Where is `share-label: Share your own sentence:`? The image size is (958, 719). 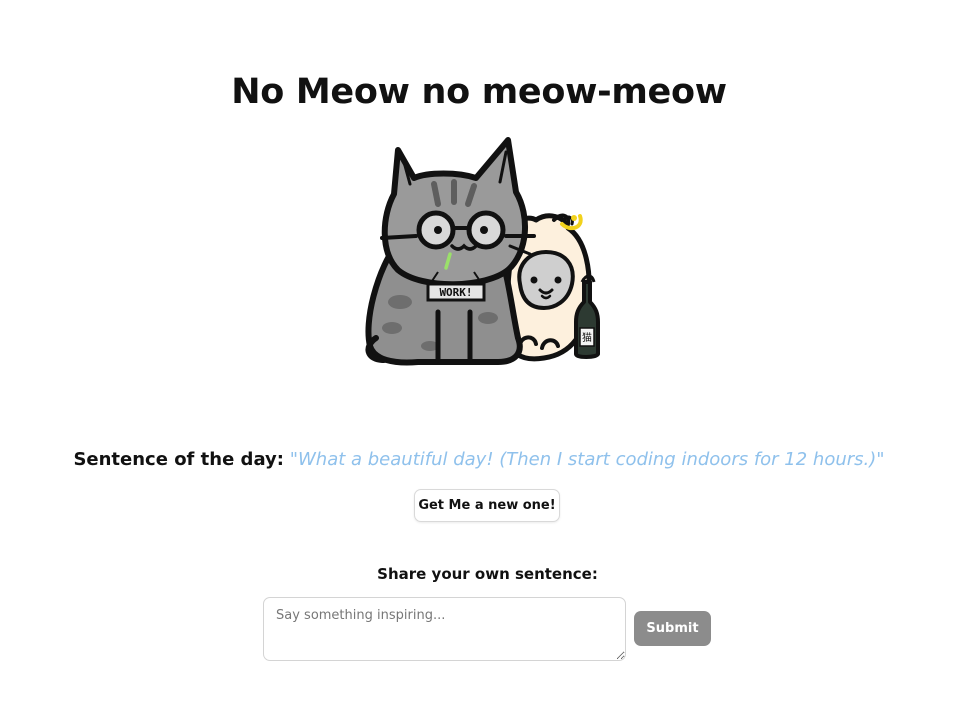
share-label: Share your own sentence: is located at coordinates (487, 574).